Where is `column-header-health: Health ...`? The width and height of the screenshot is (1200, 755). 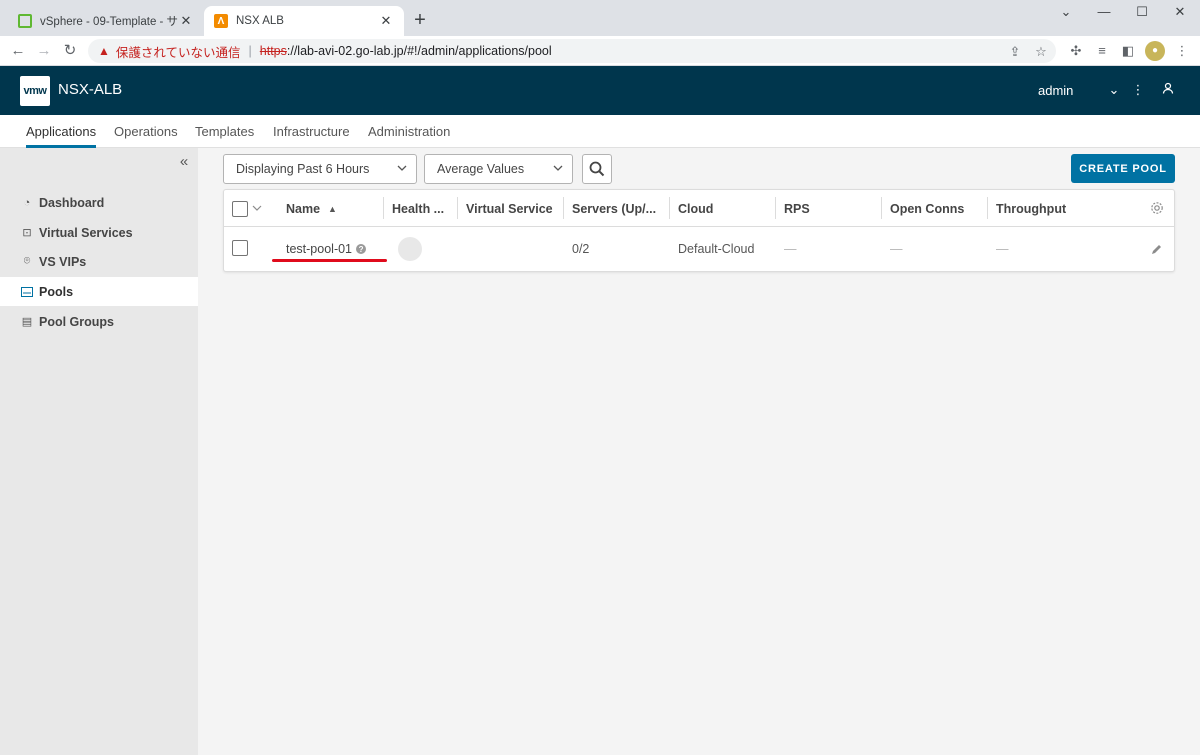 column-header-health: Health ... is located at coordinates (420, 208).